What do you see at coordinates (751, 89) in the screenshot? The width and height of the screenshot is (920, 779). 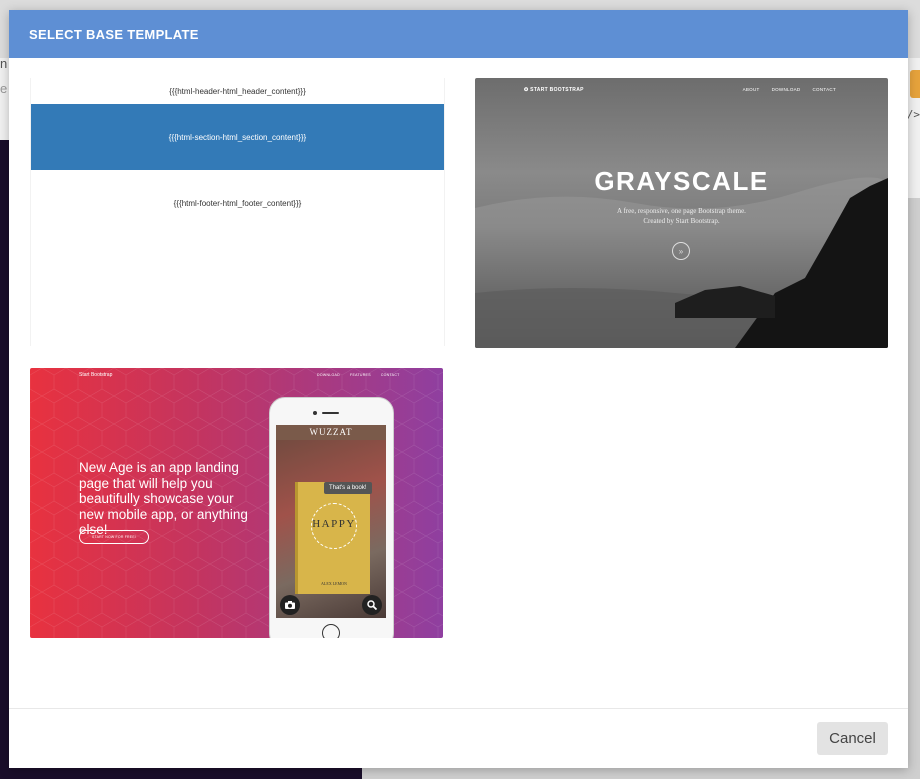 I see `grayscale-nav-about: ABOUT` at bounding box center [751, 89].